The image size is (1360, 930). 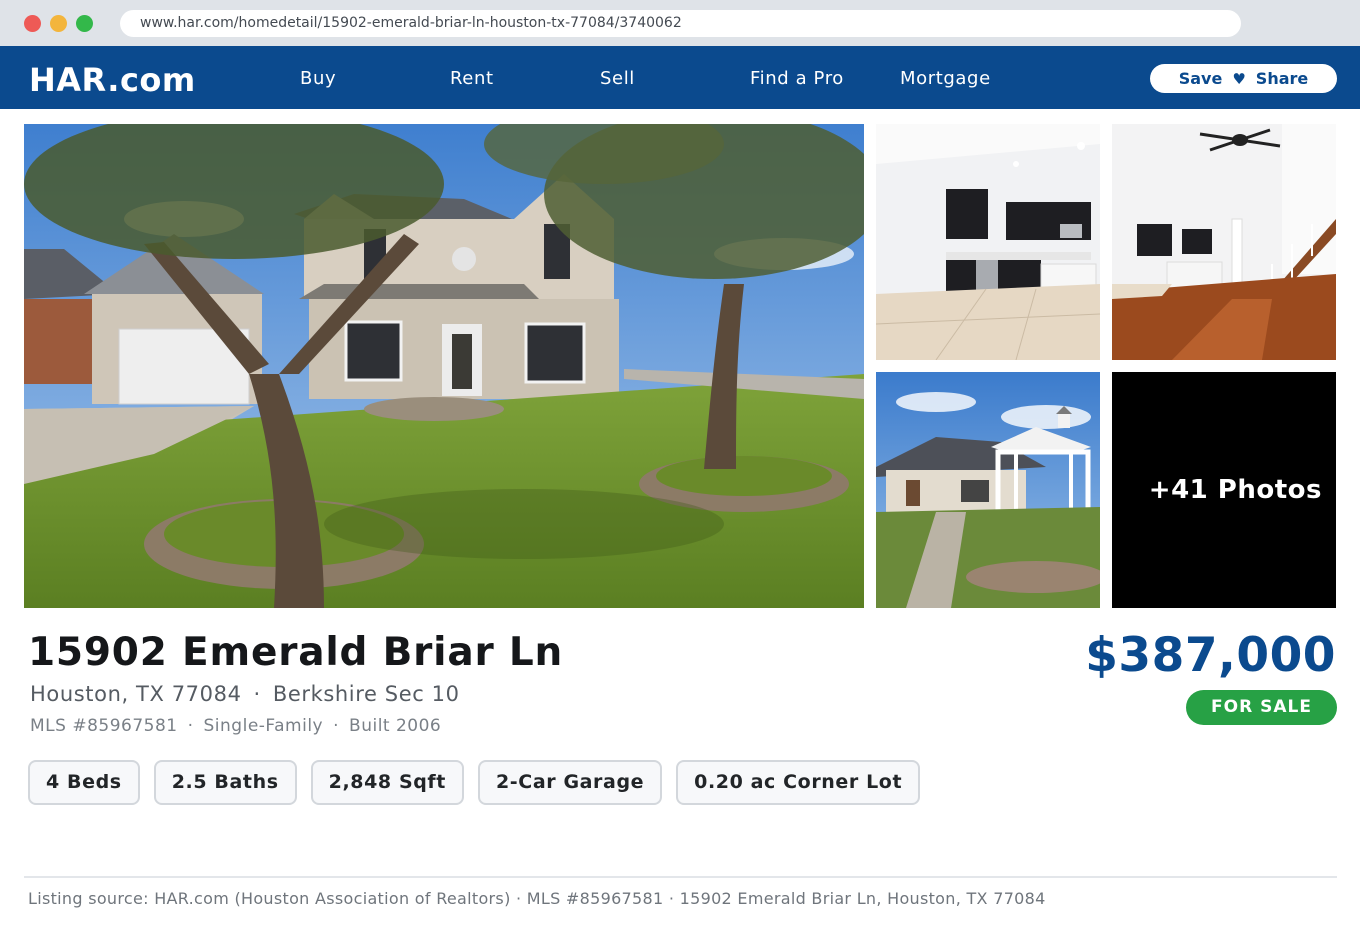 I want to click on nav-link-find-a-pro: Find a Pro, so click(x=797, y=78).